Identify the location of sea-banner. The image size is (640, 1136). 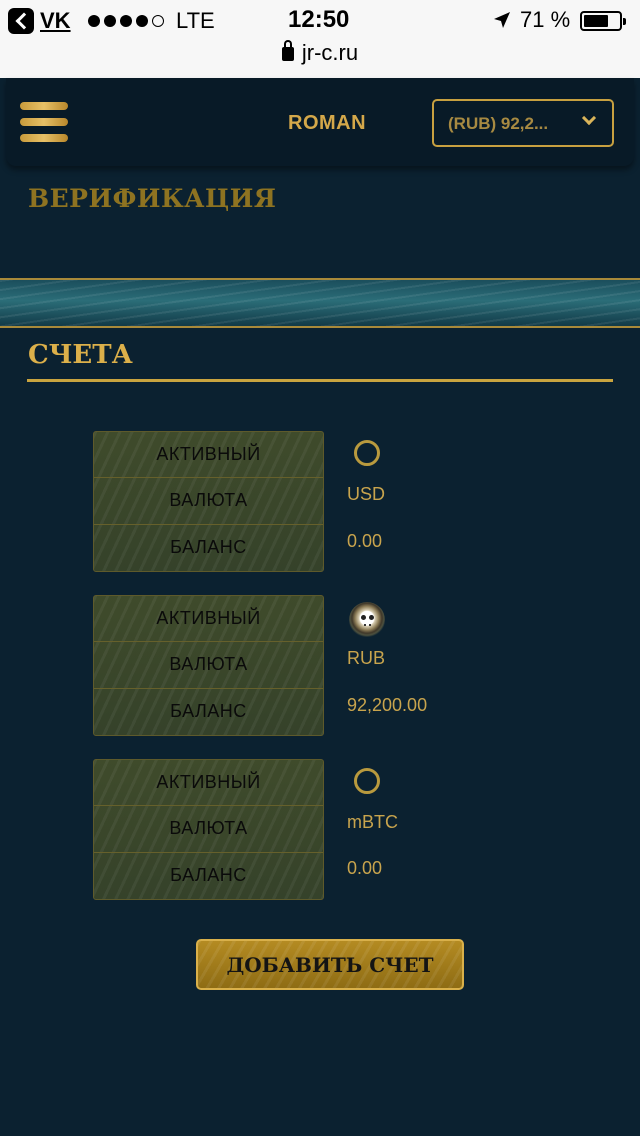
(320, 303).